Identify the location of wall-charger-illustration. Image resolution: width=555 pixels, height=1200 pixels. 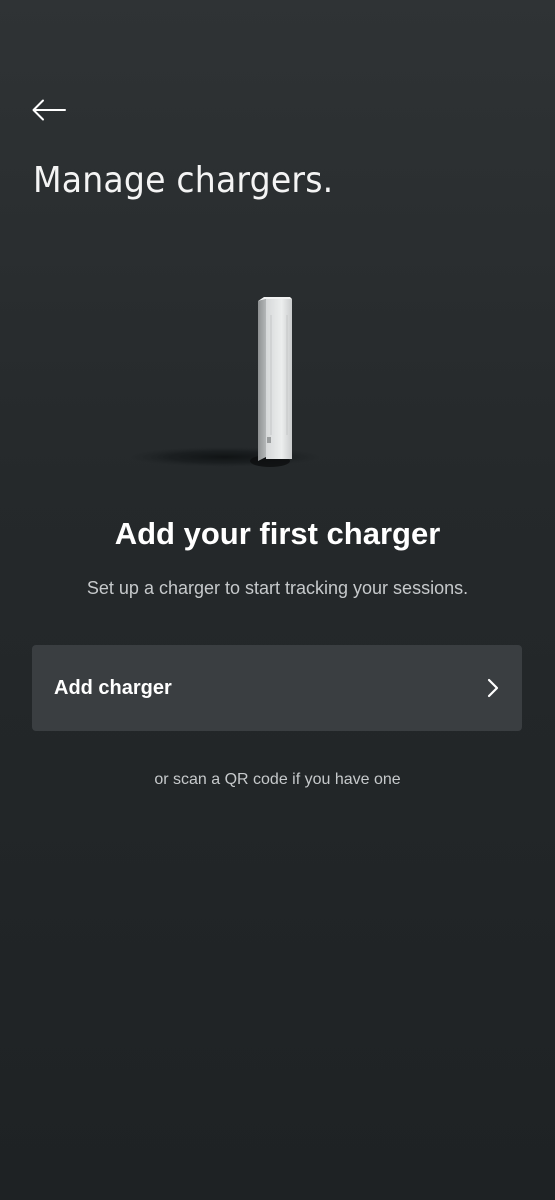
(225, 382).